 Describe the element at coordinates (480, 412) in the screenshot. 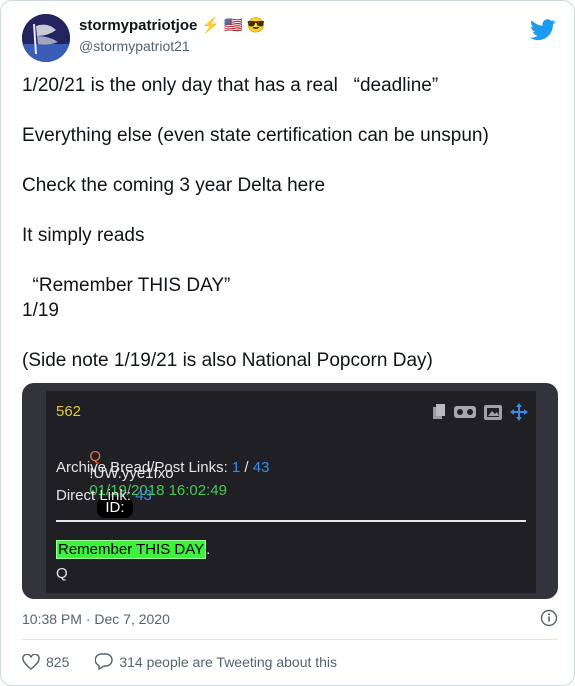

I see `post-toolbar` at that location.